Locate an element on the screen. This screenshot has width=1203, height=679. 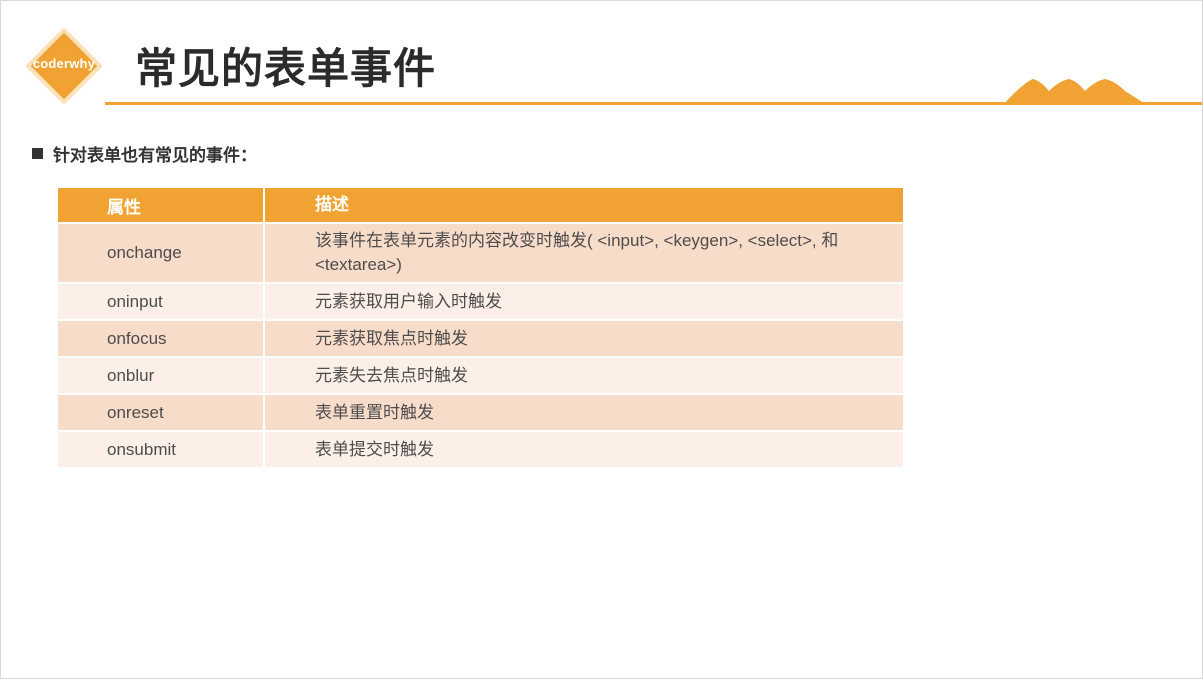
table-row-attr: onfocus is located at coordinates (160, 338).